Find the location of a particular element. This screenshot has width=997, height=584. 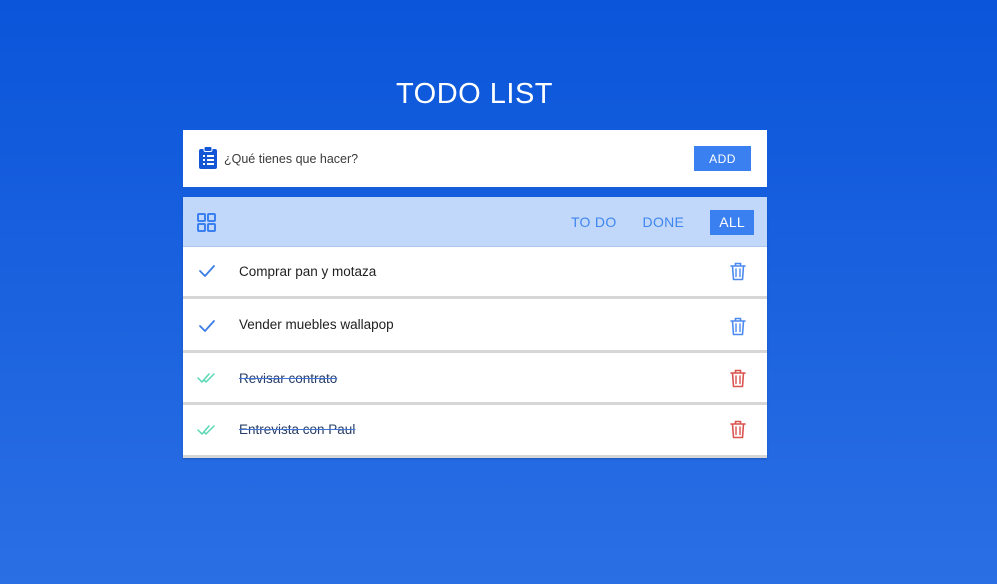

filter-tabs: TO DO DONE ALL is located at coordinates (649, 222).